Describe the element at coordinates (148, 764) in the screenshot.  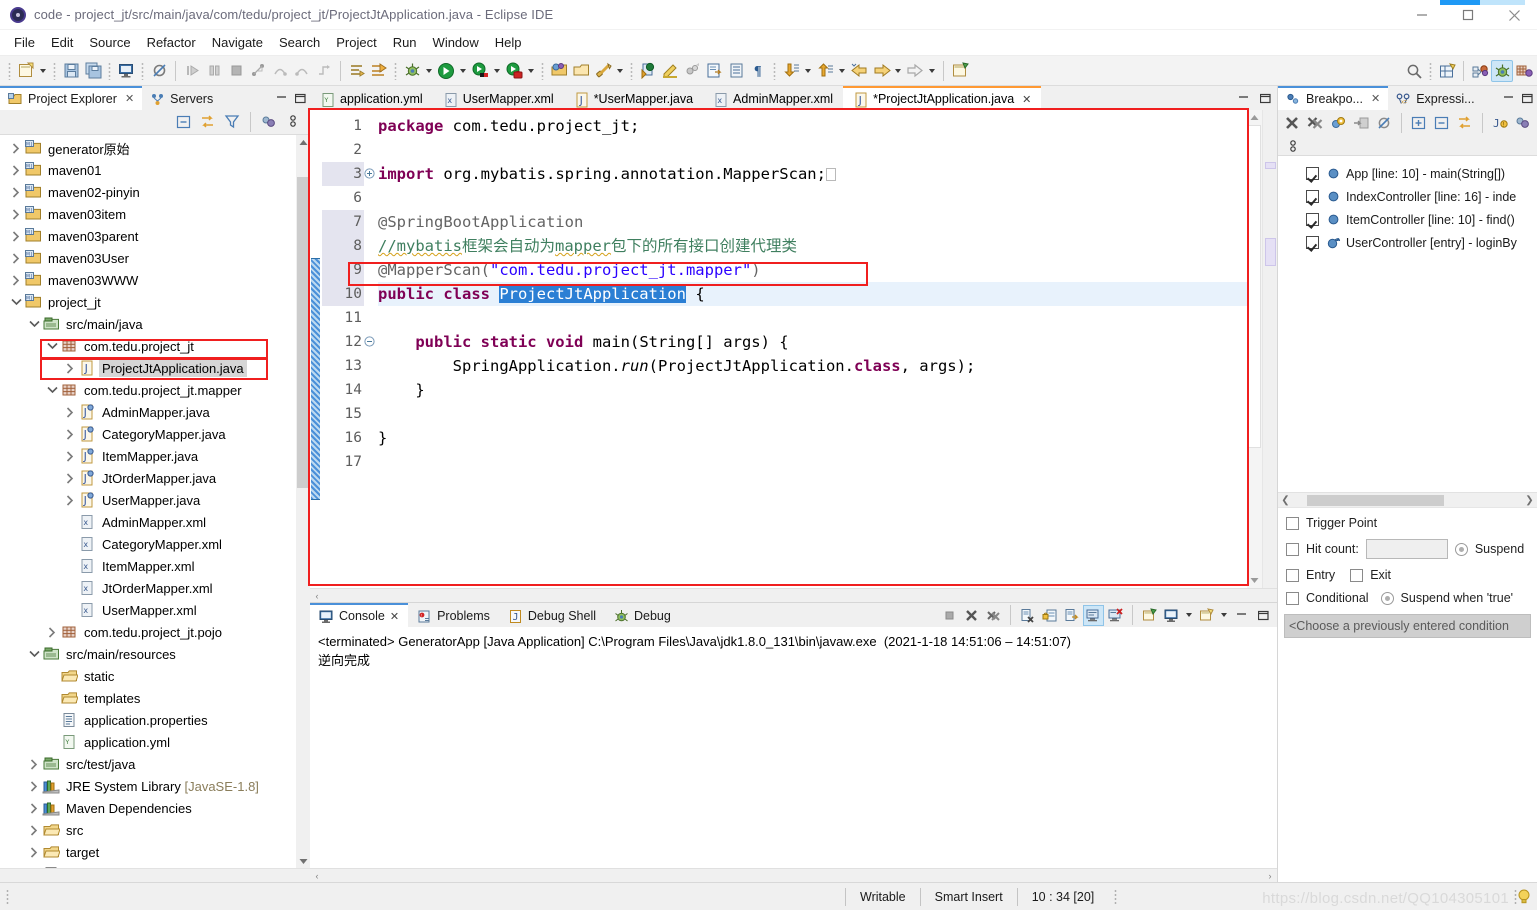
I see `tree-item: src/test/java` at that location.